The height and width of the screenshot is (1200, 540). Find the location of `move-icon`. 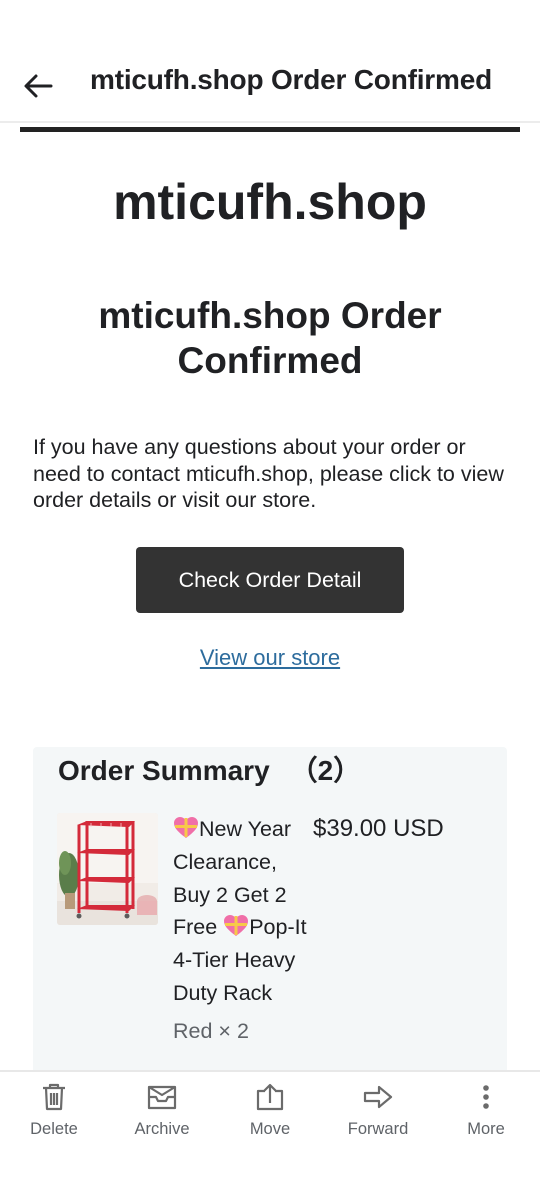

move-icon is located at coordinates (270, 1097).